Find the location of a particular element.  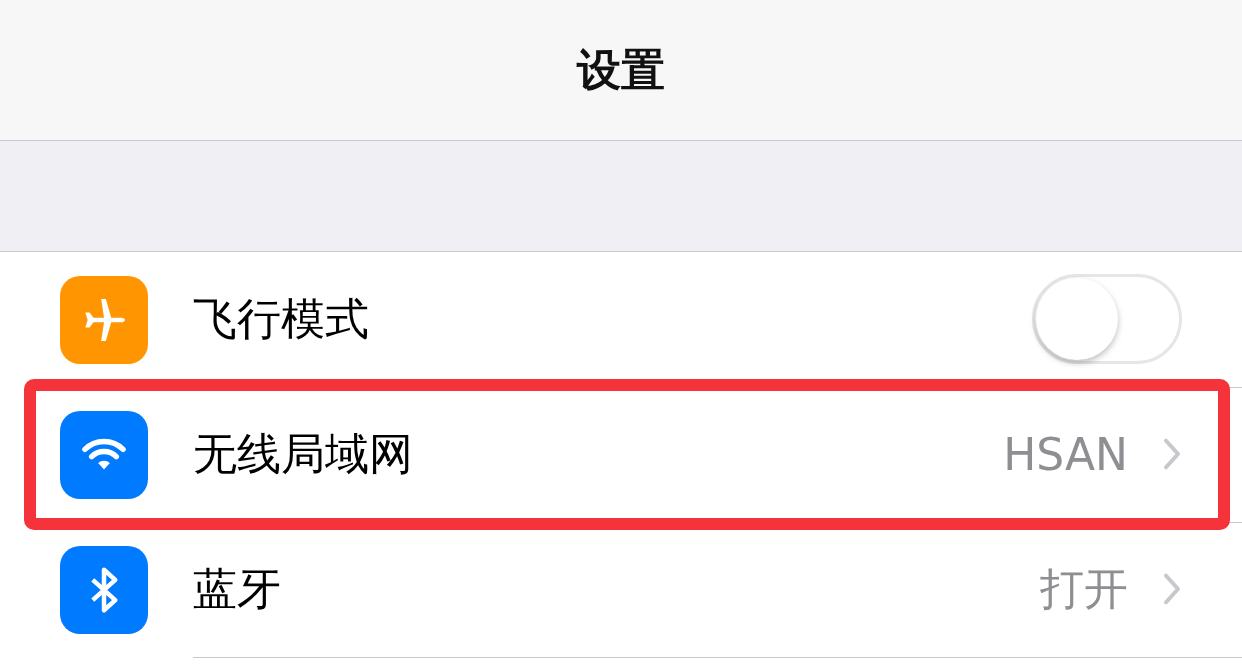

page-title: 设置 is located at coordinates (621, 69).